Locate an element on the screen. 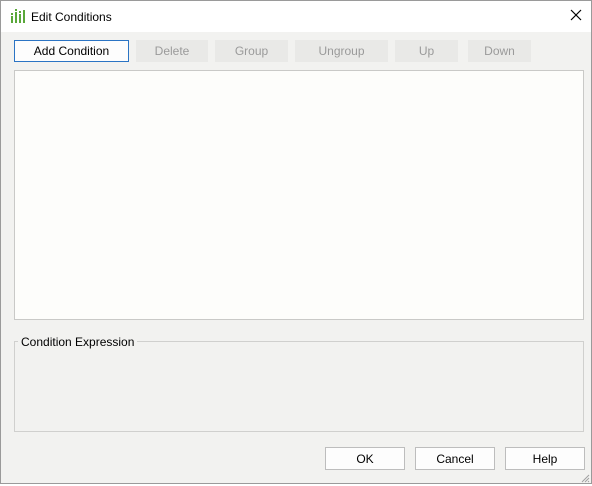 This screenshot has width=592, height=486. up-button: Up is located at coordinates (426, 51).